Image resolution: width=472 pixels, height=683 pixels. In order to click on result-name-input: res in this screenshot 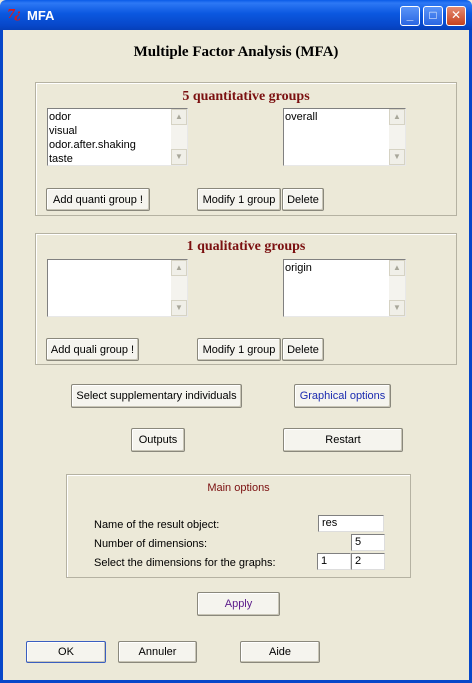, I will do `click(351, 523)`.